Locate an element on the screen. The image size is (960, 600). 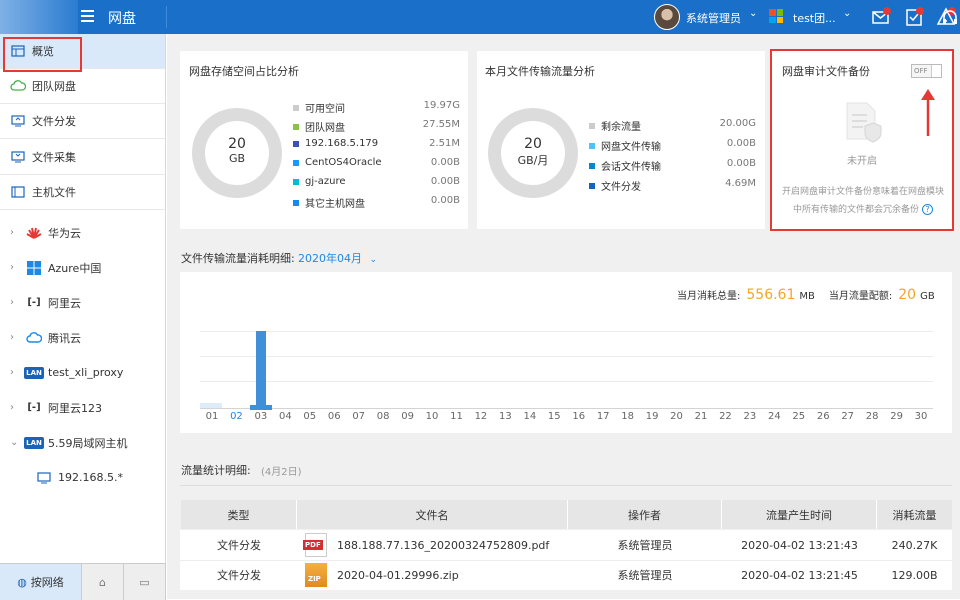
tab-by-network: ◍ 按网络 is located at coordinates (41, 582).